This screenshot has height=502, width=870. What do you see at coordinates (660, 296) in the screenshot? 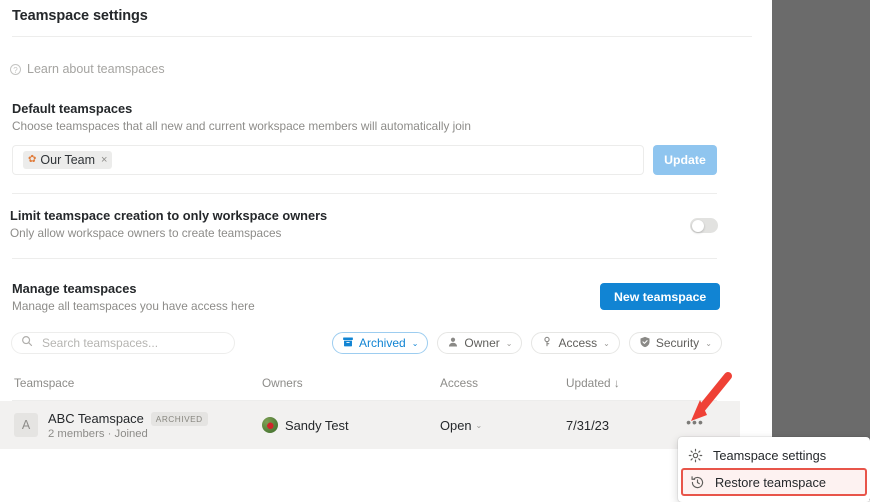
I see `new-teamspace-button: New teamspace` at bounding box center [660, 296].